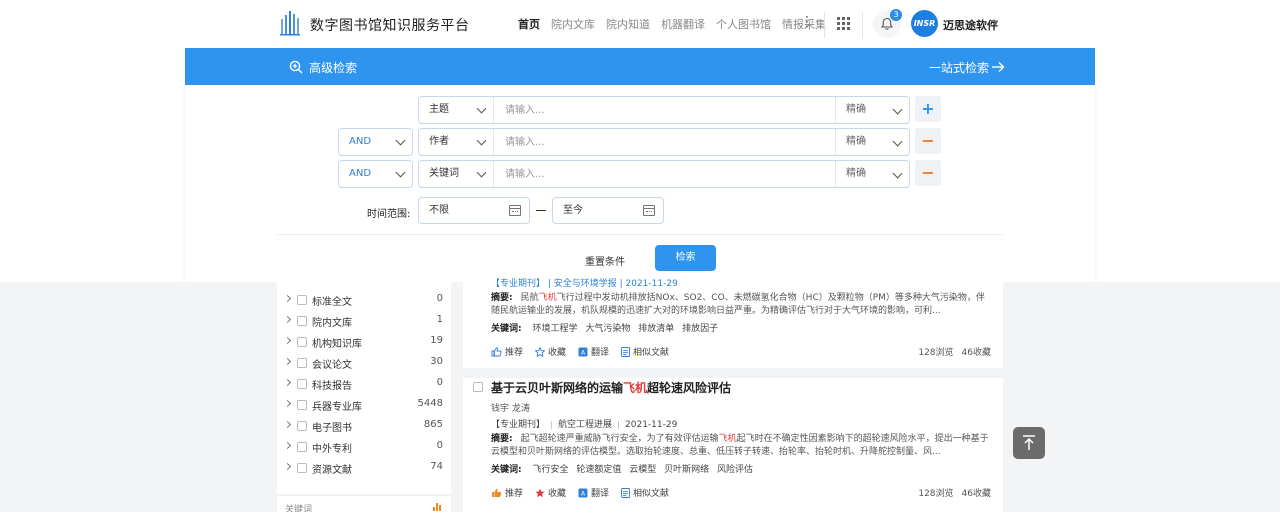 The image size is (1280, 512). Describe the element at coordinates (360, 173) in the screenshot. I see `logic-select-value: AND` at that location.